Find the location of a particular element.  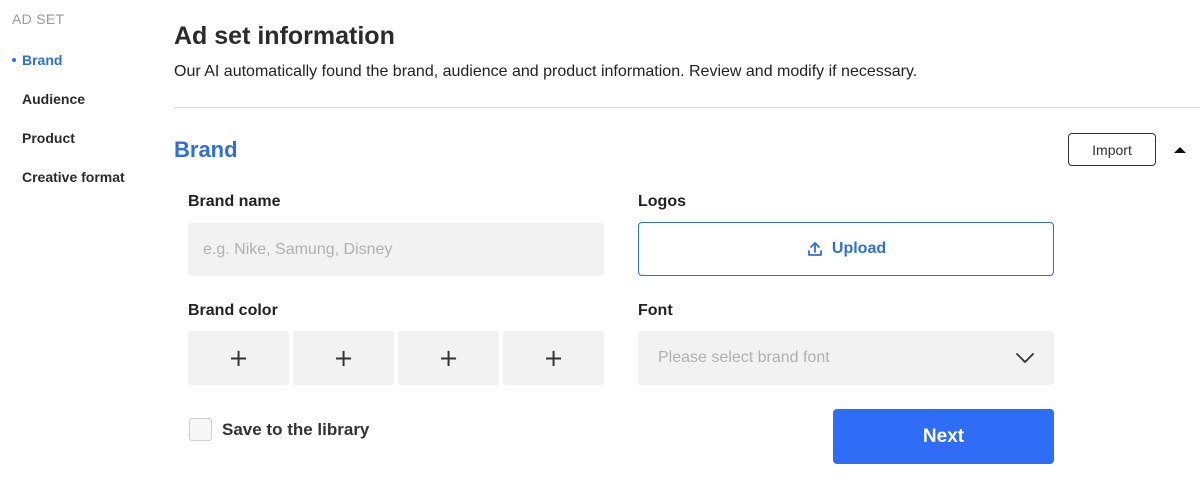

font-select: Please select brand font is located at coordinates (846, 358).